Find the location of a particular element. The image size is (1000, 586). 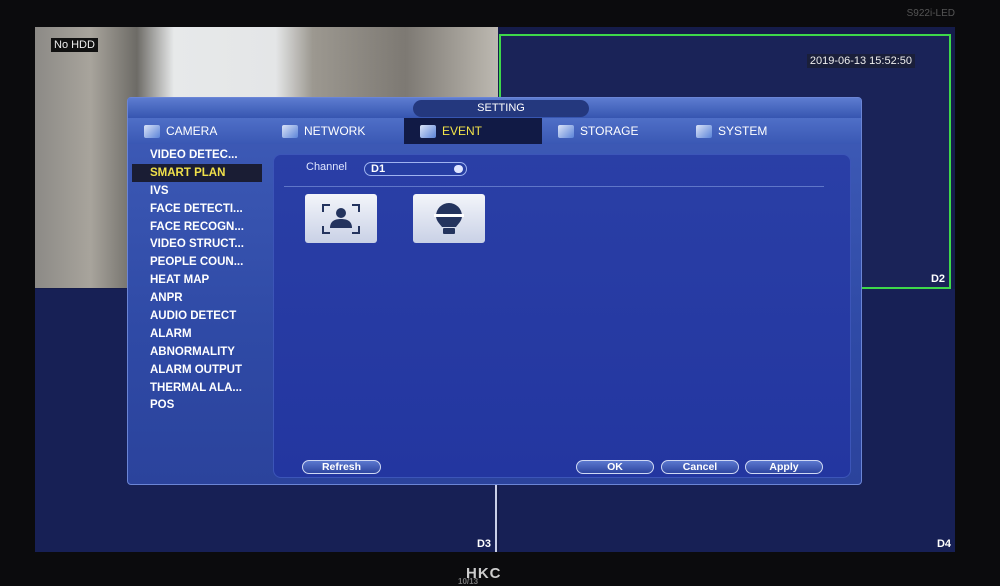

dialog-title: SETTING is located at coordinates (501, 108).